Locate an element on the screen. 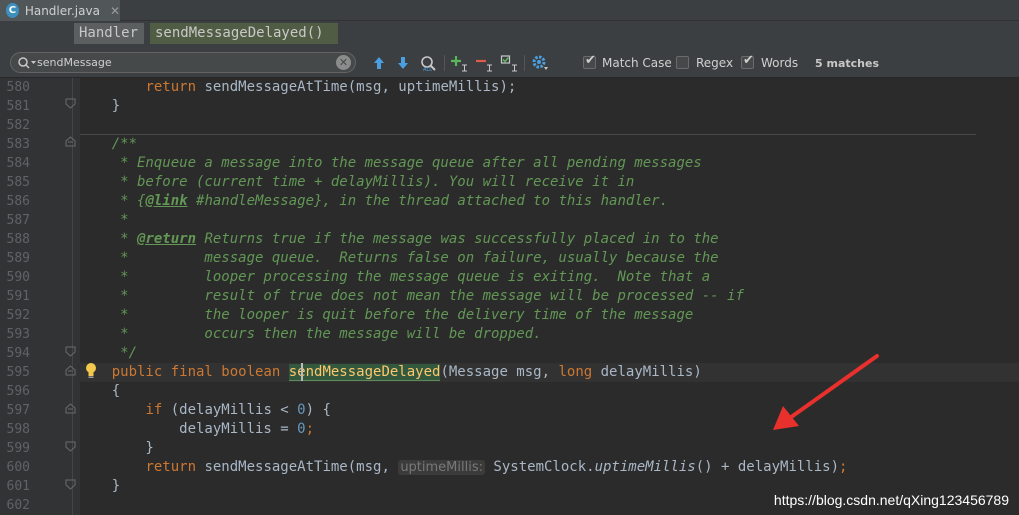  line-number: 588 is located at coordinates (15, 239).